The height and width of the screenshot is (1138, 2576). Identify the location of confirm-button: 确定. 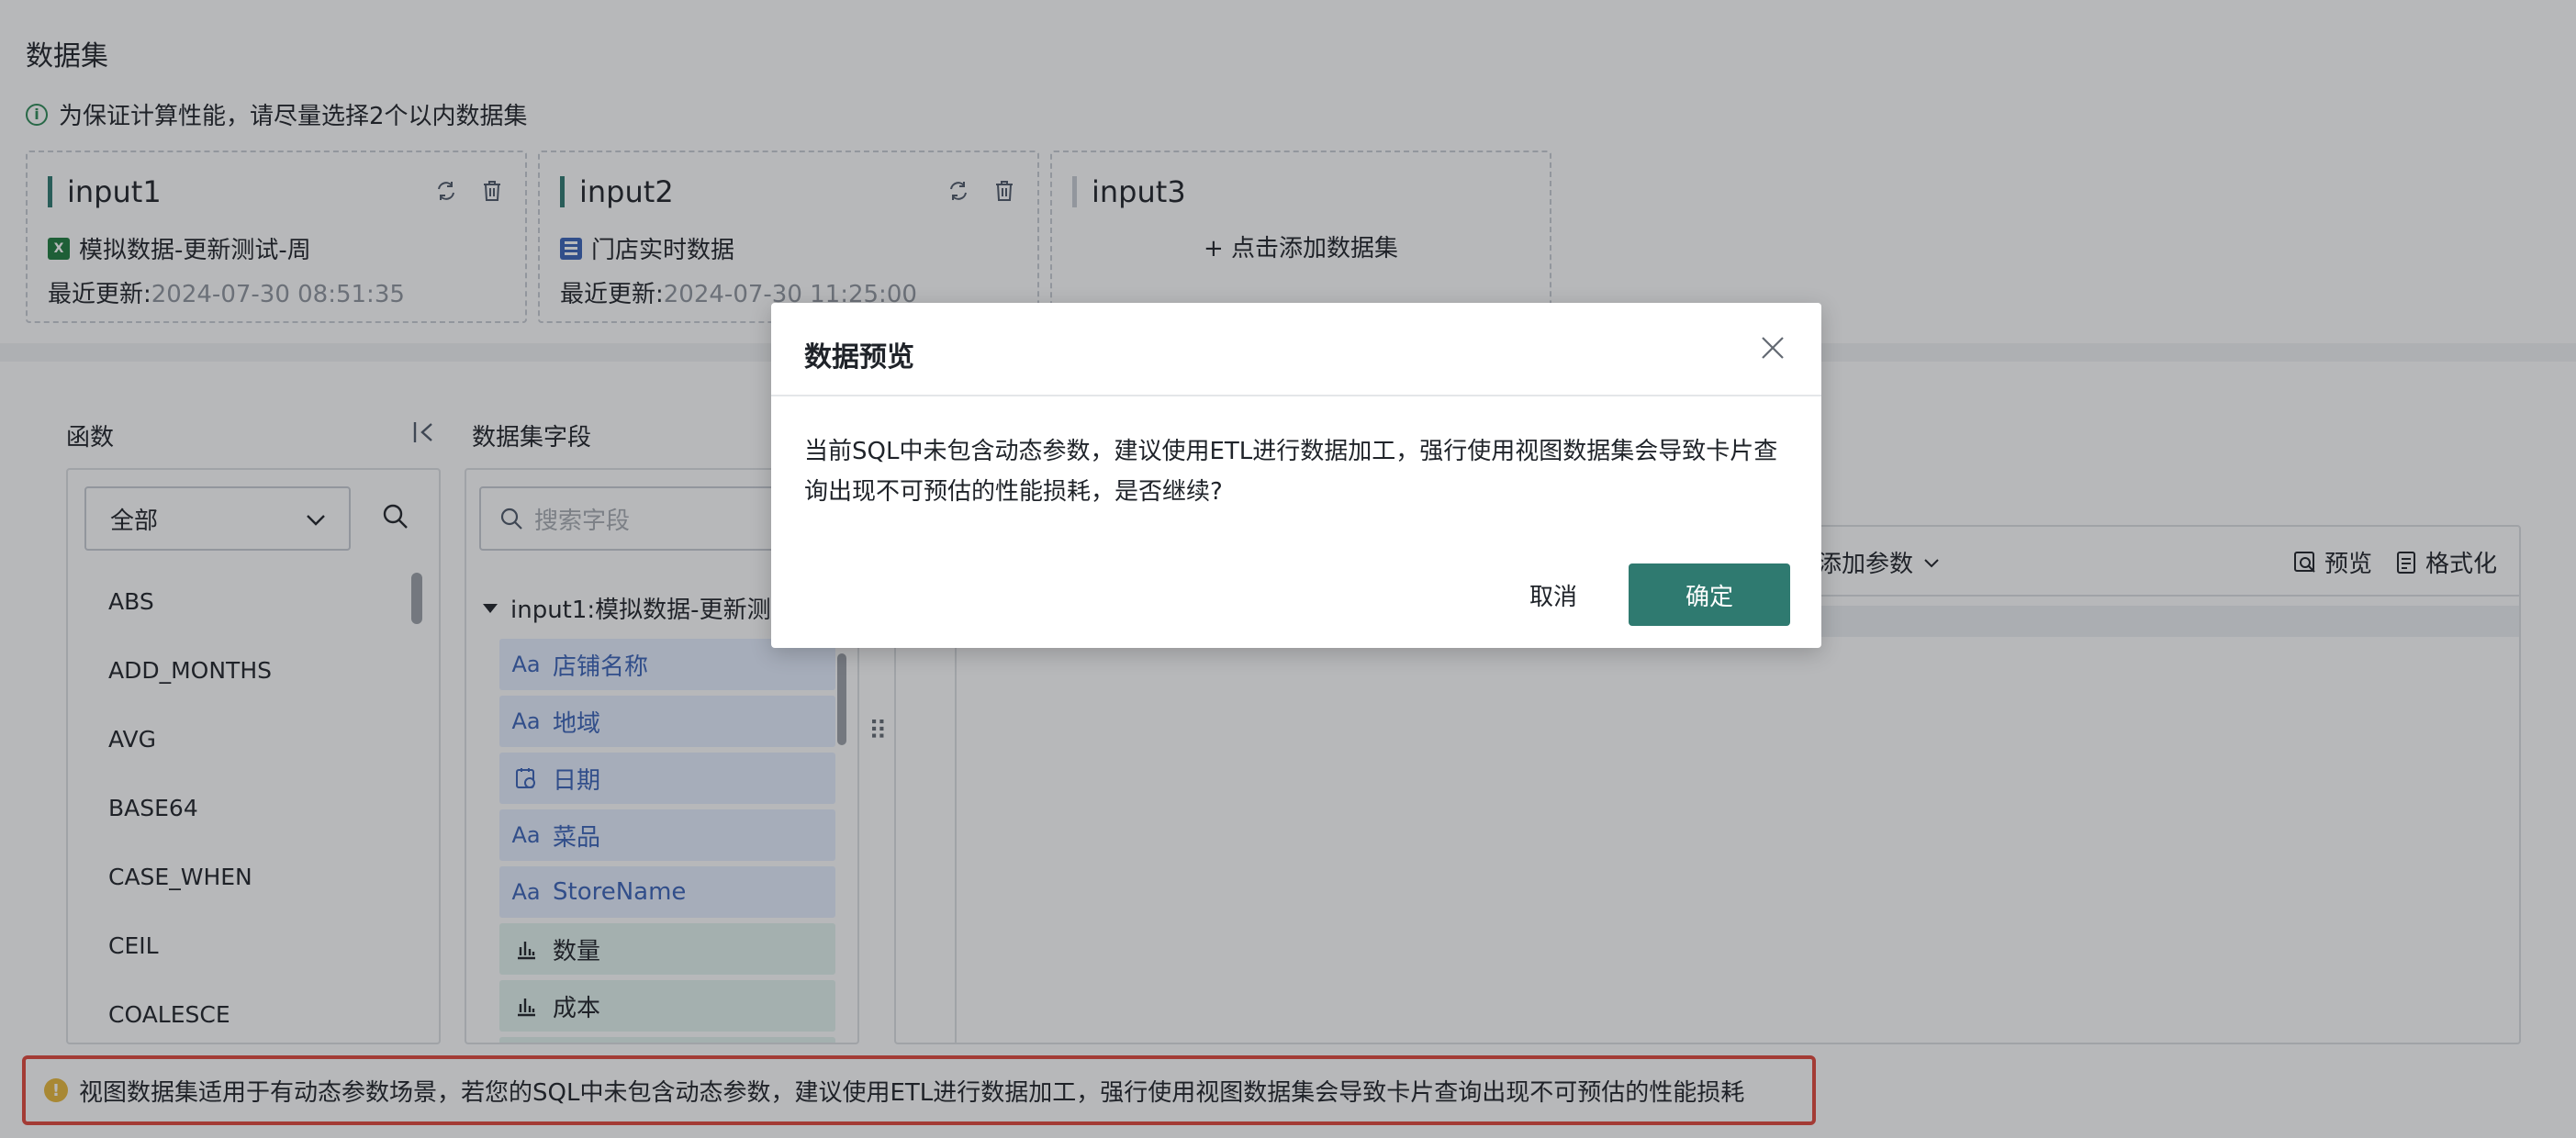
(1709, 594).